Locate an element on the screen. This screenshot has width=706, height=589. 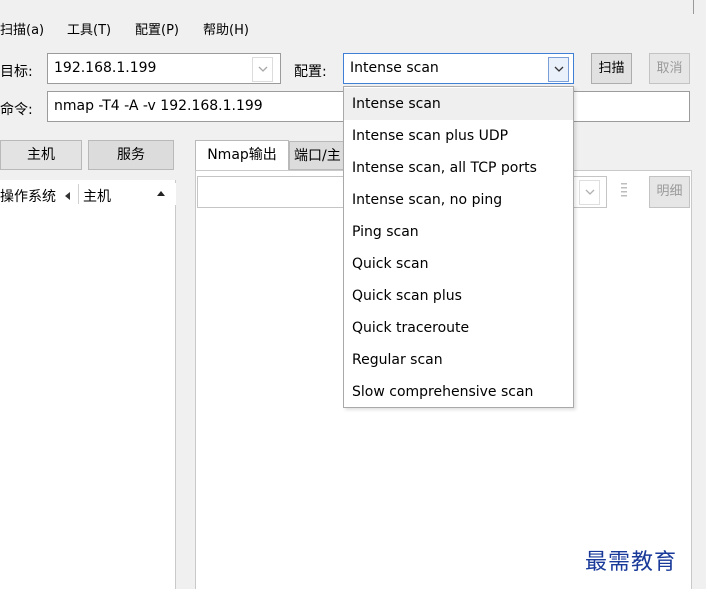
menu-scan: 扫描(a) is located at coordinates (22, 28).